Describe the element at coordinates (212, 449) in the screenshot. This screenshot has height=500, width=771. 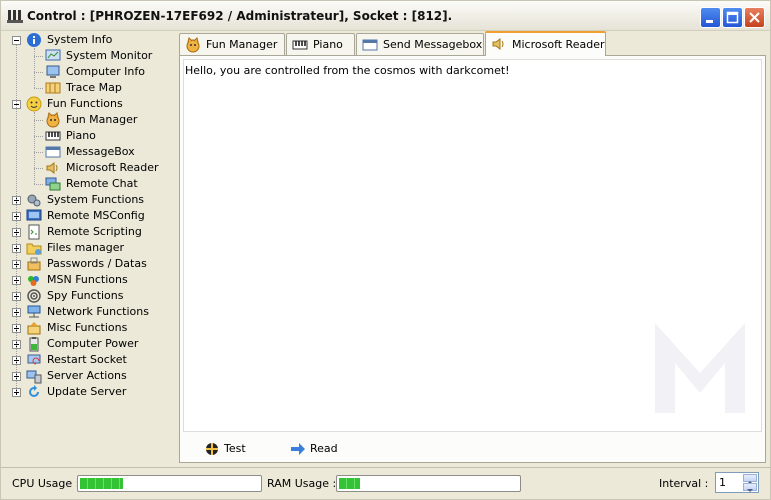
I see `test-icon` at that location.